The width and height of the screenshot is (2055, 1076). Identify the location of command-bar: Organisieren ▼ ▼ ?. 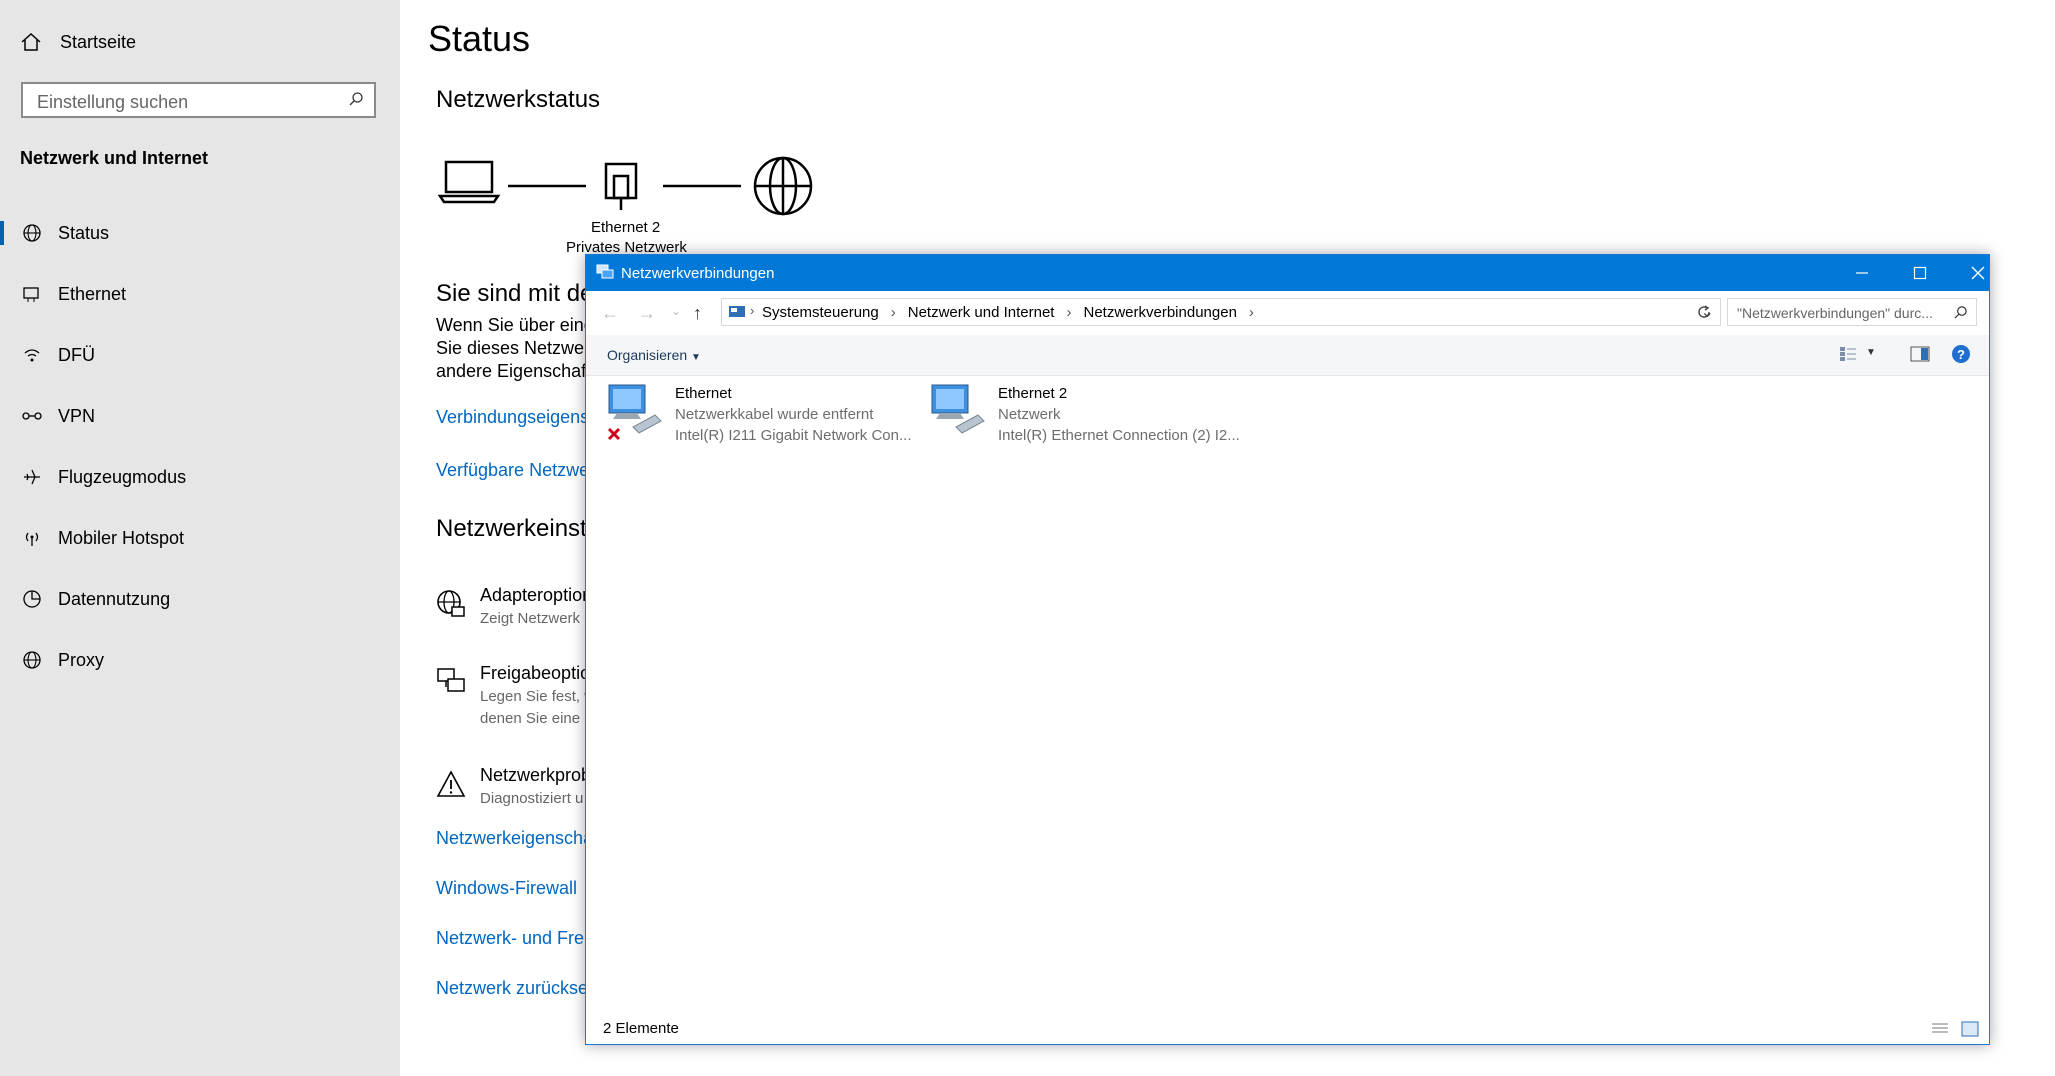
(1287, 355).